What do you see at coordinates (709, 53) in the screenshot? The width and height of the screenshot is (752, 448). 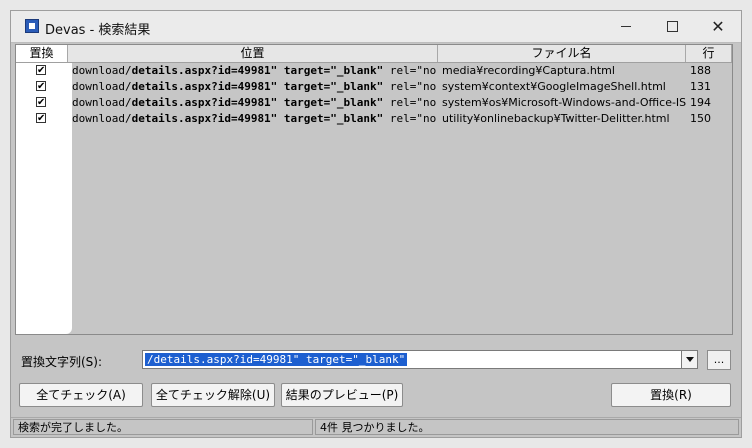 I see `column-header-line: 行` at bounding box center [709, 53].